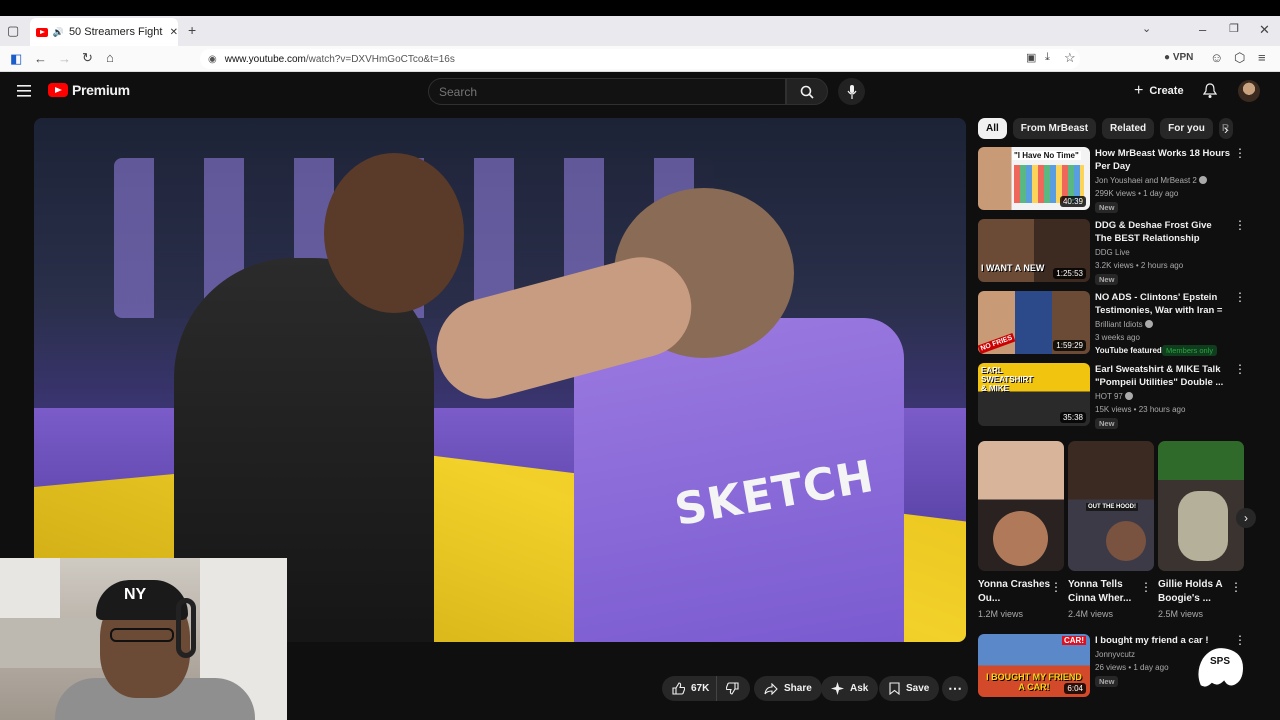 This screenshot has width=1280, height=720. Describe the element at coordinates (101, 90) in the screenshot. I see `logo-text: Premium` at that location.